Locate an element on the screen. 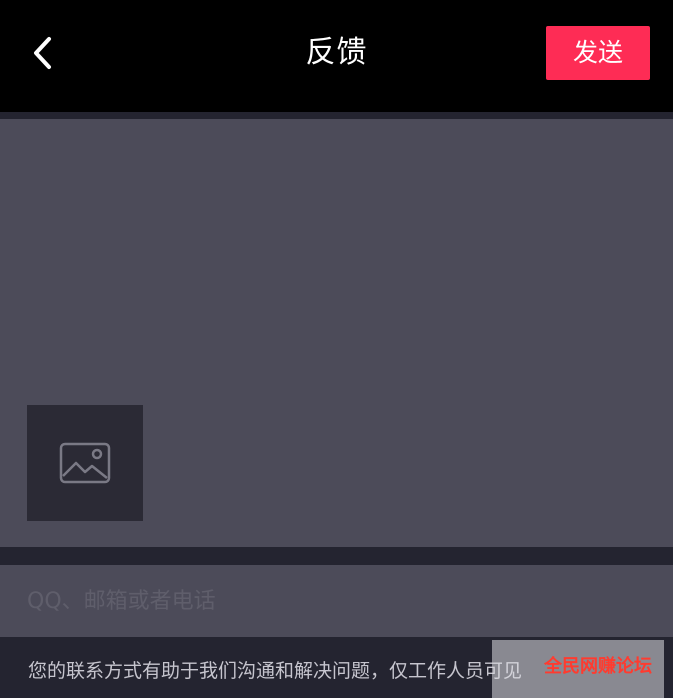 This screenshot has width=673, height=698. contact-row is located at coordinates (336, 601).